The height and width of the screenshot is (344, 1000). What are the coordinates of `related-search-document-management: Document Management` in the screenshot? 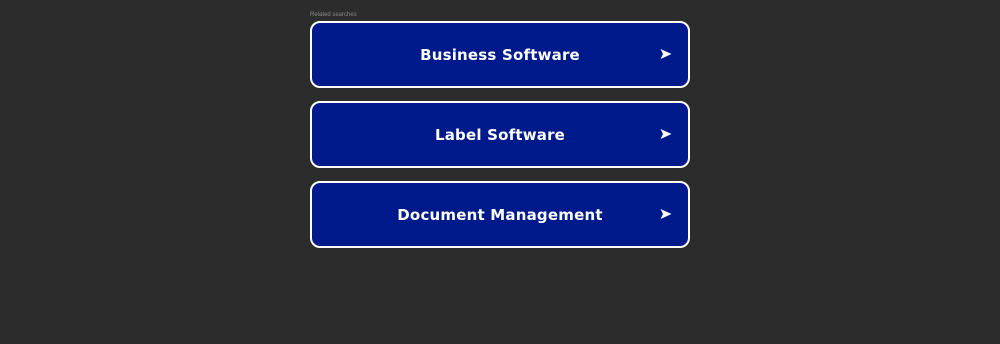 It's located at (500, 214).